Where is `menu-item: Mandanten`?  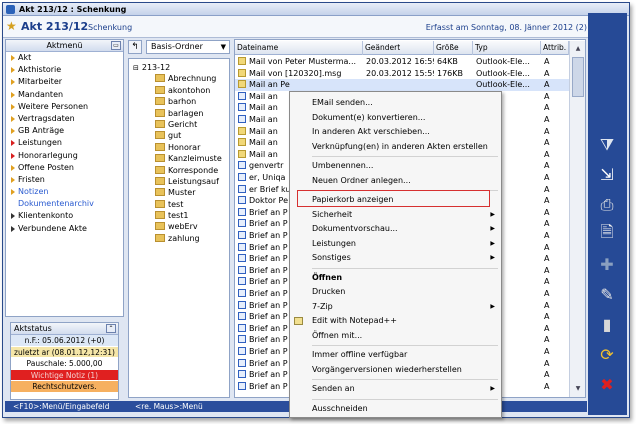
menu-item: Mandanten is located at coordinates (64, 95).